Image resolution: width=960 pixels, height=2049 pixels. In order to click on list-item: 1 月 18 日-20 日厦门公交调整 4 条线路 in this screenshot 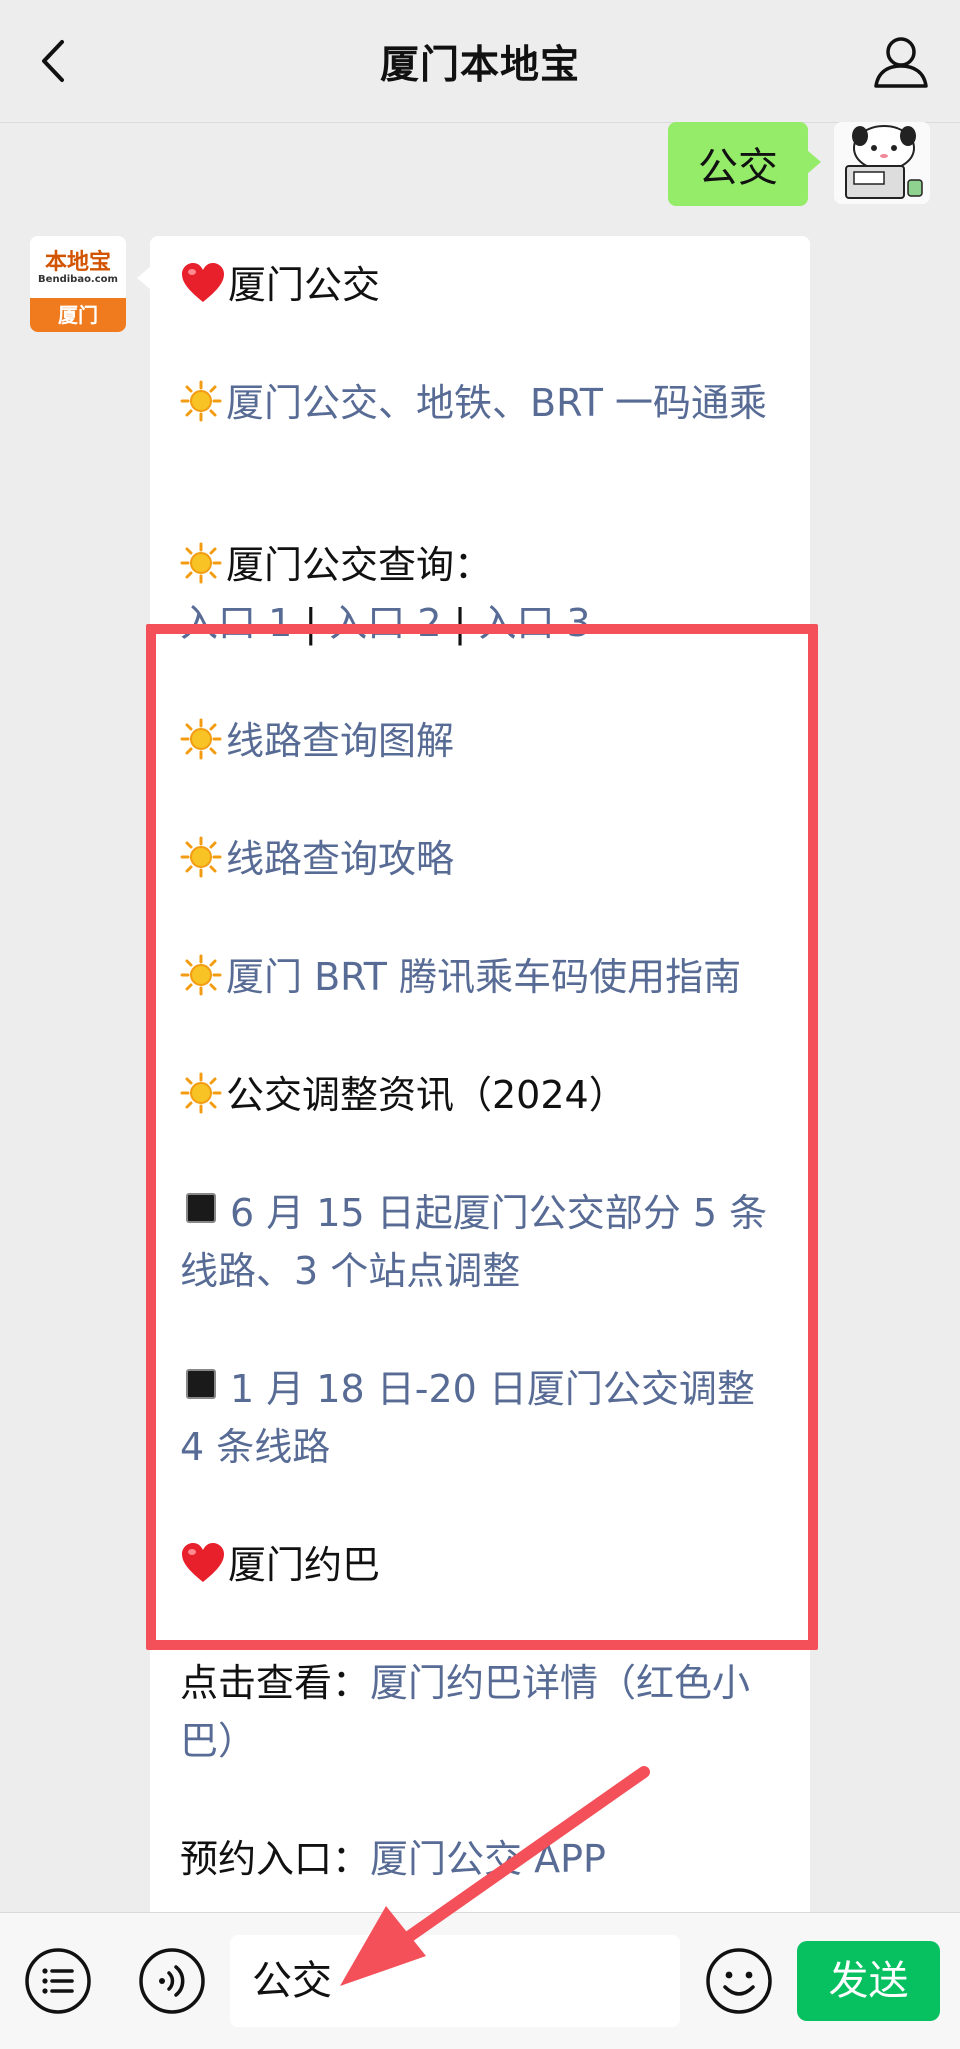, I will do `click(485, 1418)`.